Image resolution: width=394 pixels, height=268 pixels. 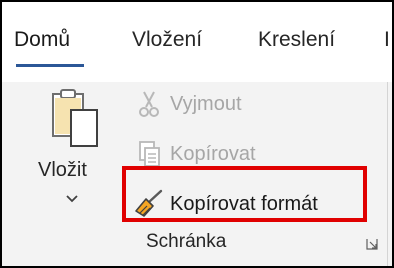 What do you see at coordinates (75, 118) in the screenshot?
I see `paste-clipboard-icon` at bounding box center [75, 118].